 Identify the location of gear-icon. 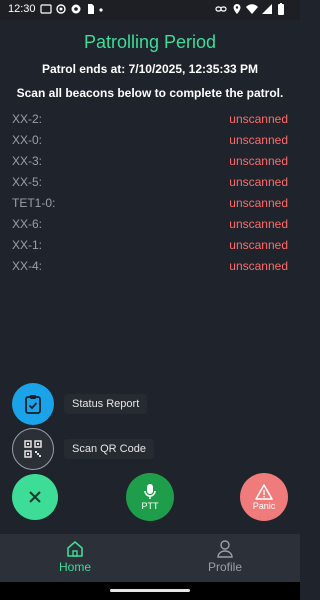
(76, 9).